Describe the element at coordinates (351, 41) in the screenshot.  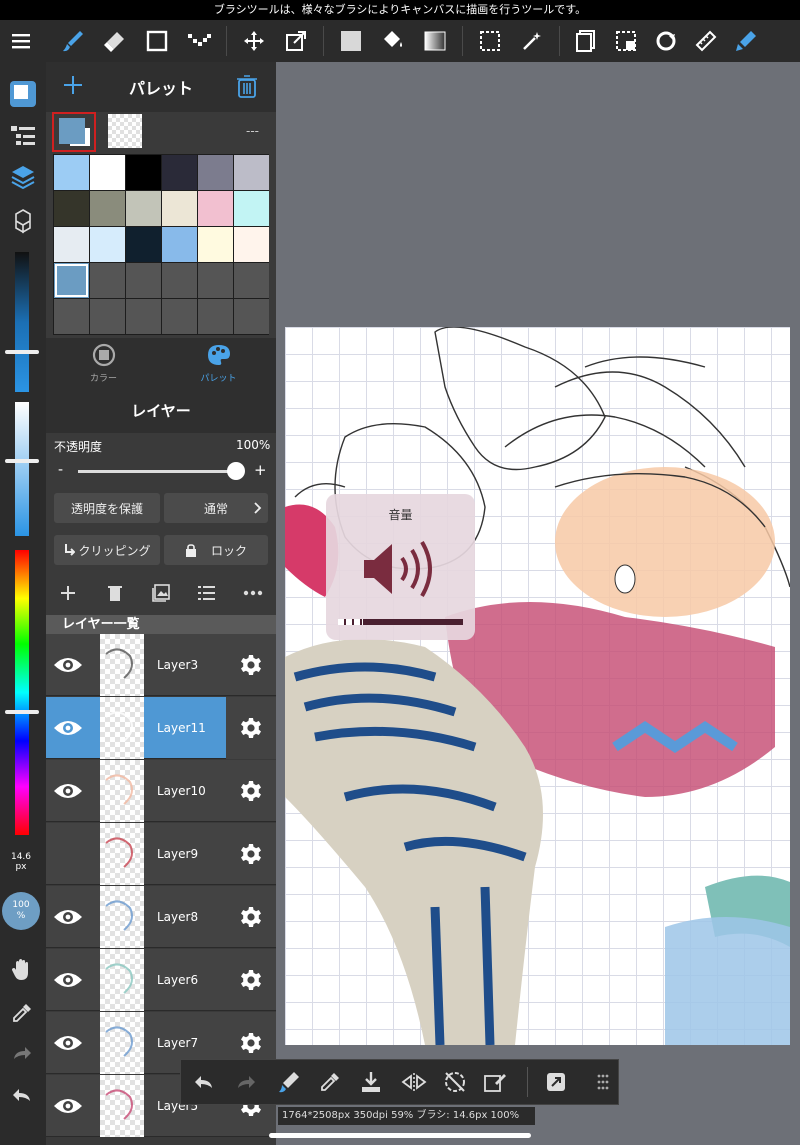
I see `fill-color-icon` at that location.